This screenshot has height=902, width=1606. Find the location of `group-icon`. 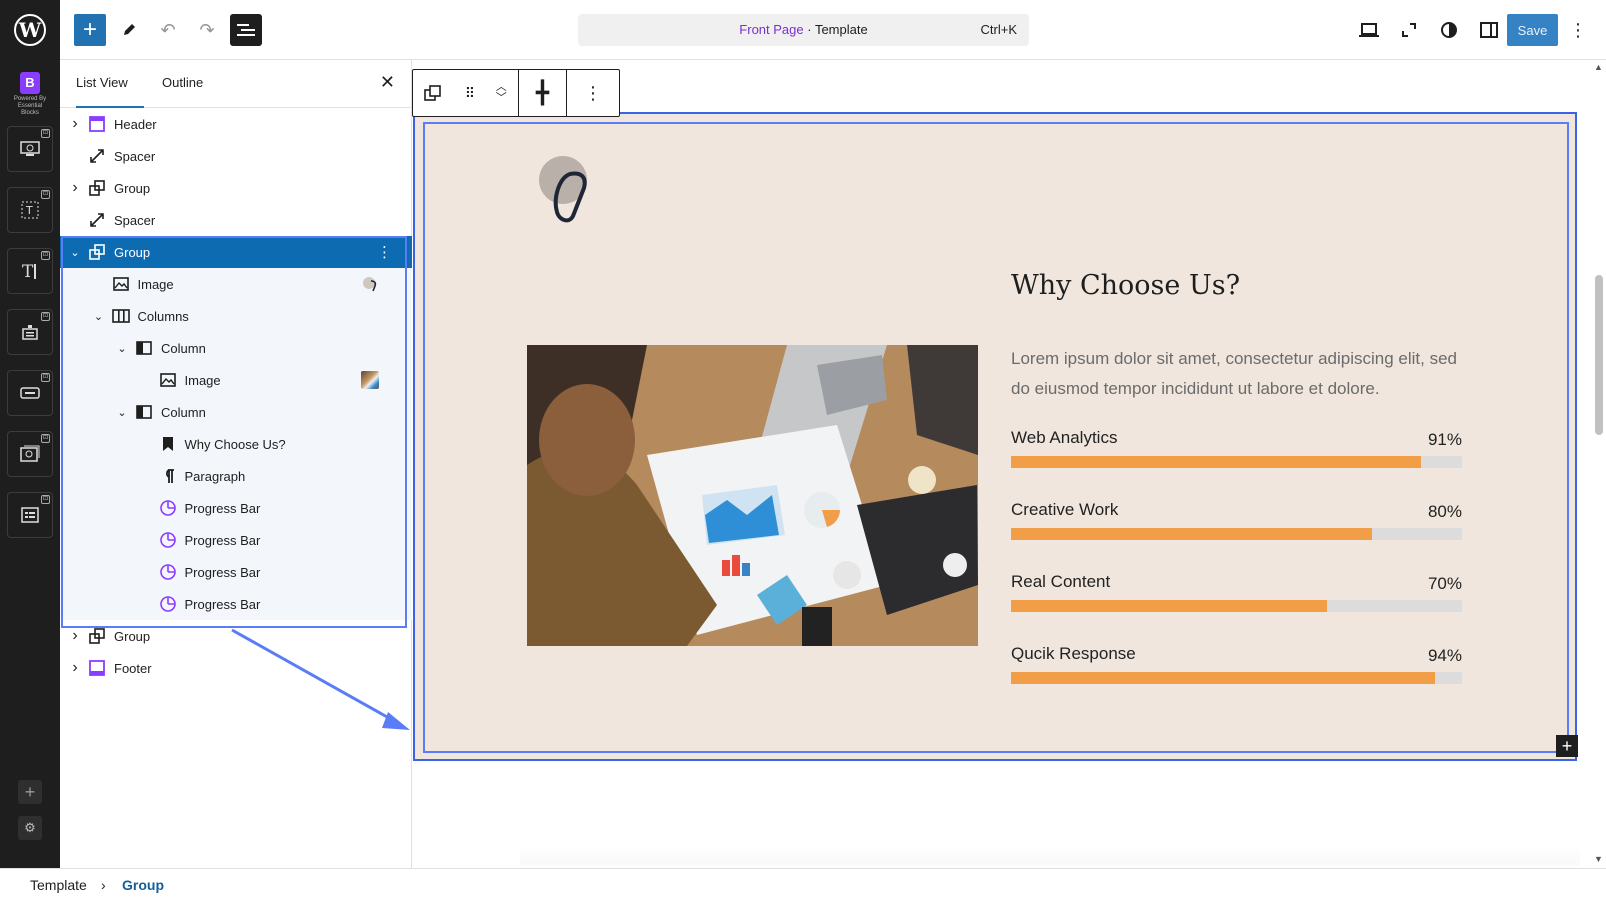

group-icon is located at coordinates (433, 93).